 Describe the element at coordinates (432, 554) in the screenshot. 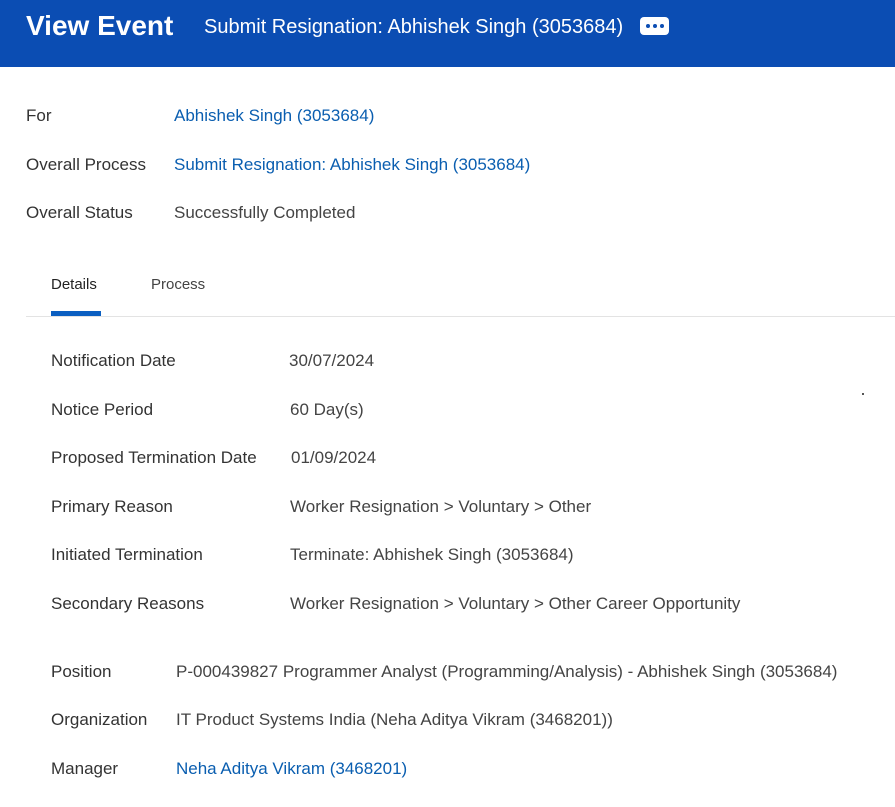

I see `initiated-termination-value: Terminate: Abhishek Singh (3053684)` at that location.